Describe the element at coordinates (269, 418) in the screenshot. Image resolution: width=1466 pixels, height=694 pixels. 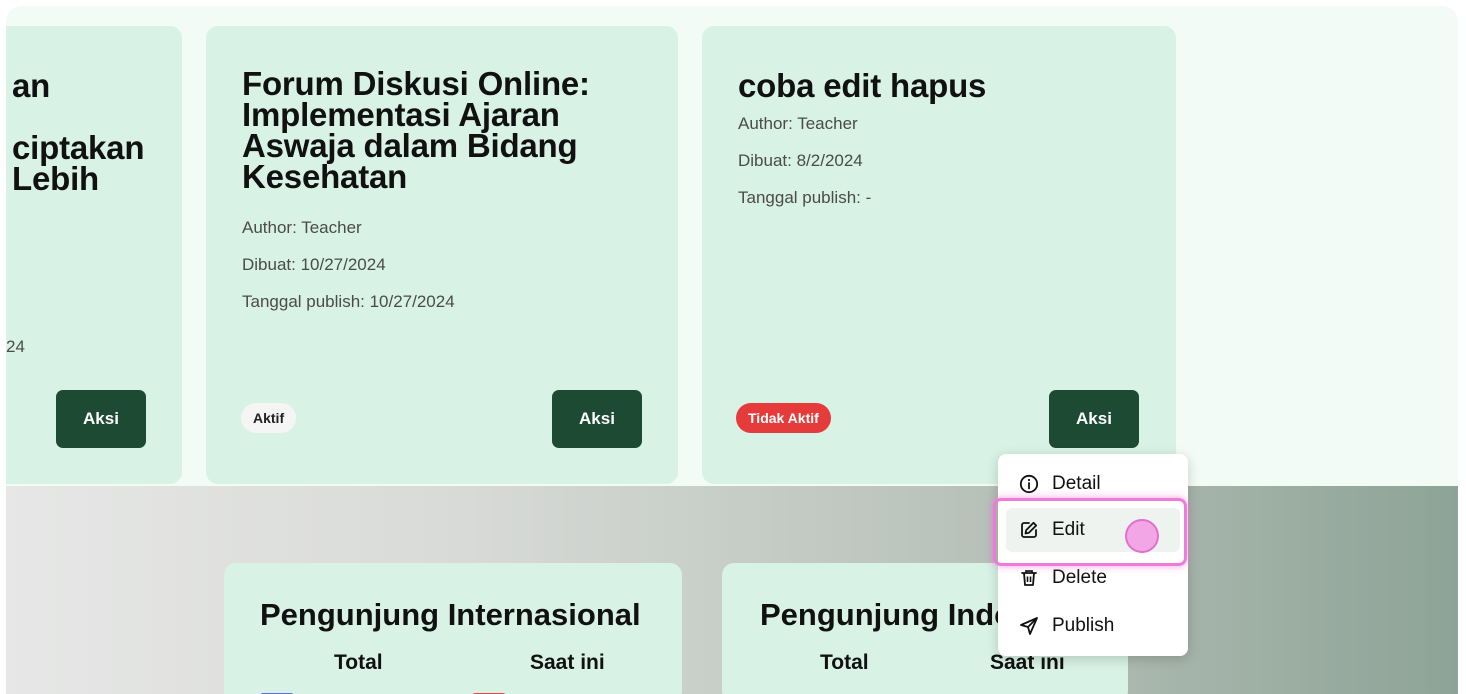
I see `status-badge: Aktif` at that location.